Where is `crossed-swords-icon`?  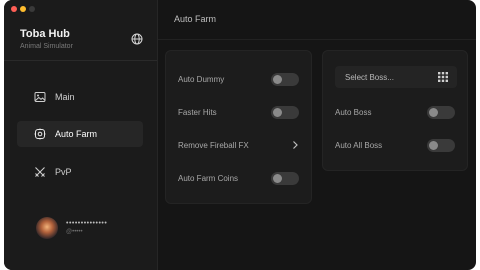 crossed-swords-icon is located at coordinates (40, 172).